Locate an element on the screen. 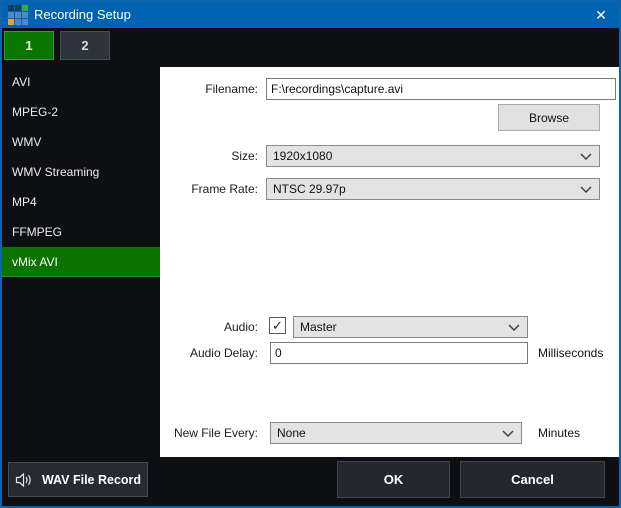 This screenshot has height=508, width=621. new-file-every-label: New File Every: is located at coordinates (215, 433).